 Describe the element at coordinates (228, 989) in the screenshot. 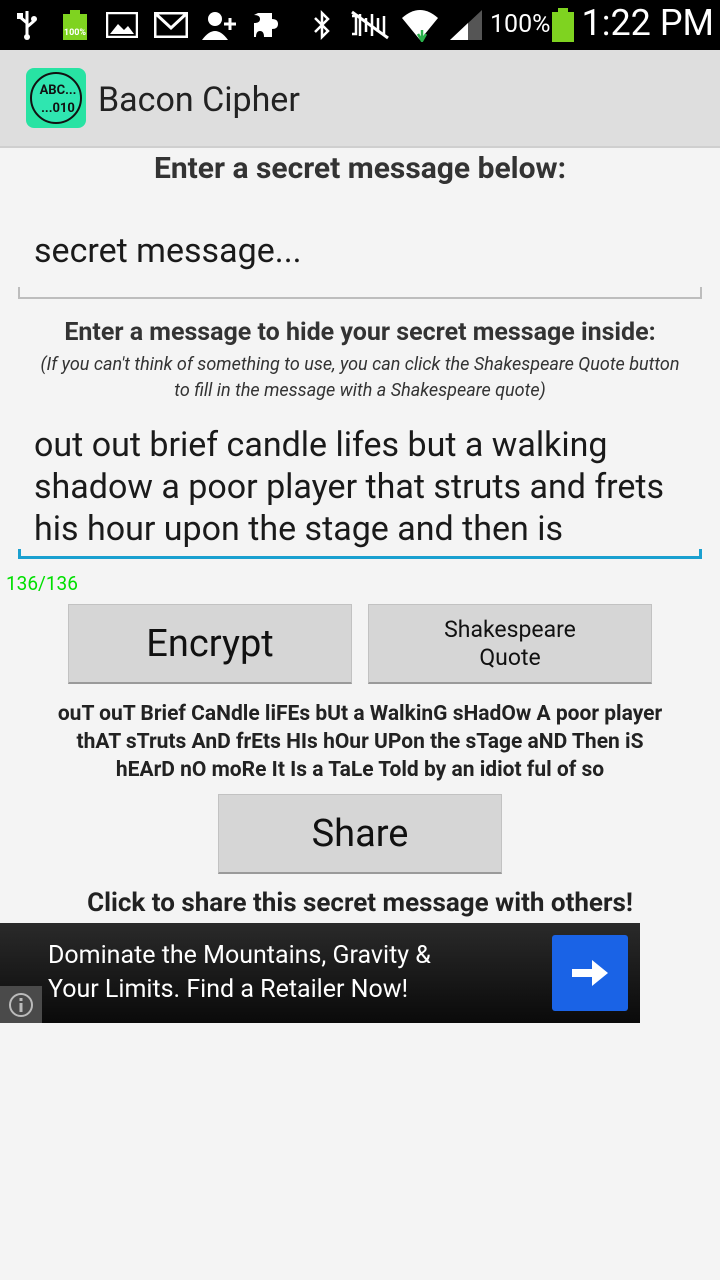

I see `ad-line2: Your Limits. Find a Retailer Now!` at that location.